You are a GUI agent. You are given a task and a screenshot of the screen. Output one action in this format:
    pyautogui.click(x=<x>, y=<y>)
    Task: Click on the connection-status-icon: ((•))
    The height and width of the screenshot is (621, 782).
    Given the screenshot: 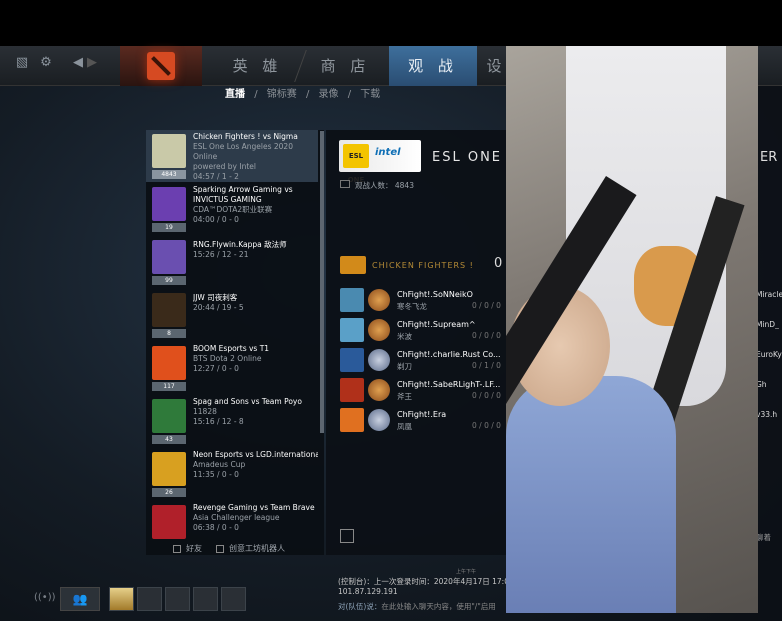 What is the action you would take?
    pyautogui.click(x=45, y=599)
    